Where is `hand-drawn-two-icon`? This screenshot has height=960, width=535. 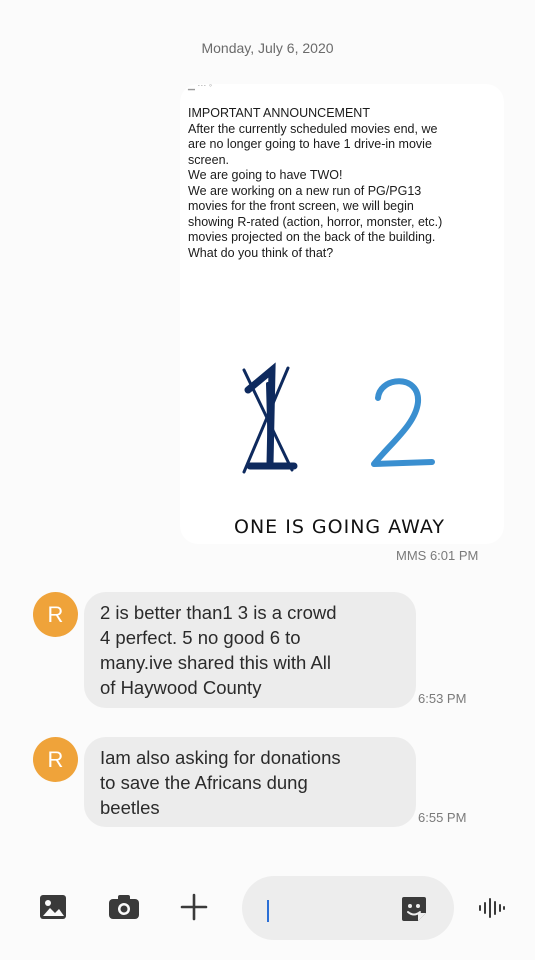
hand-drawn-two-icon is located at coordinates (403, 422).